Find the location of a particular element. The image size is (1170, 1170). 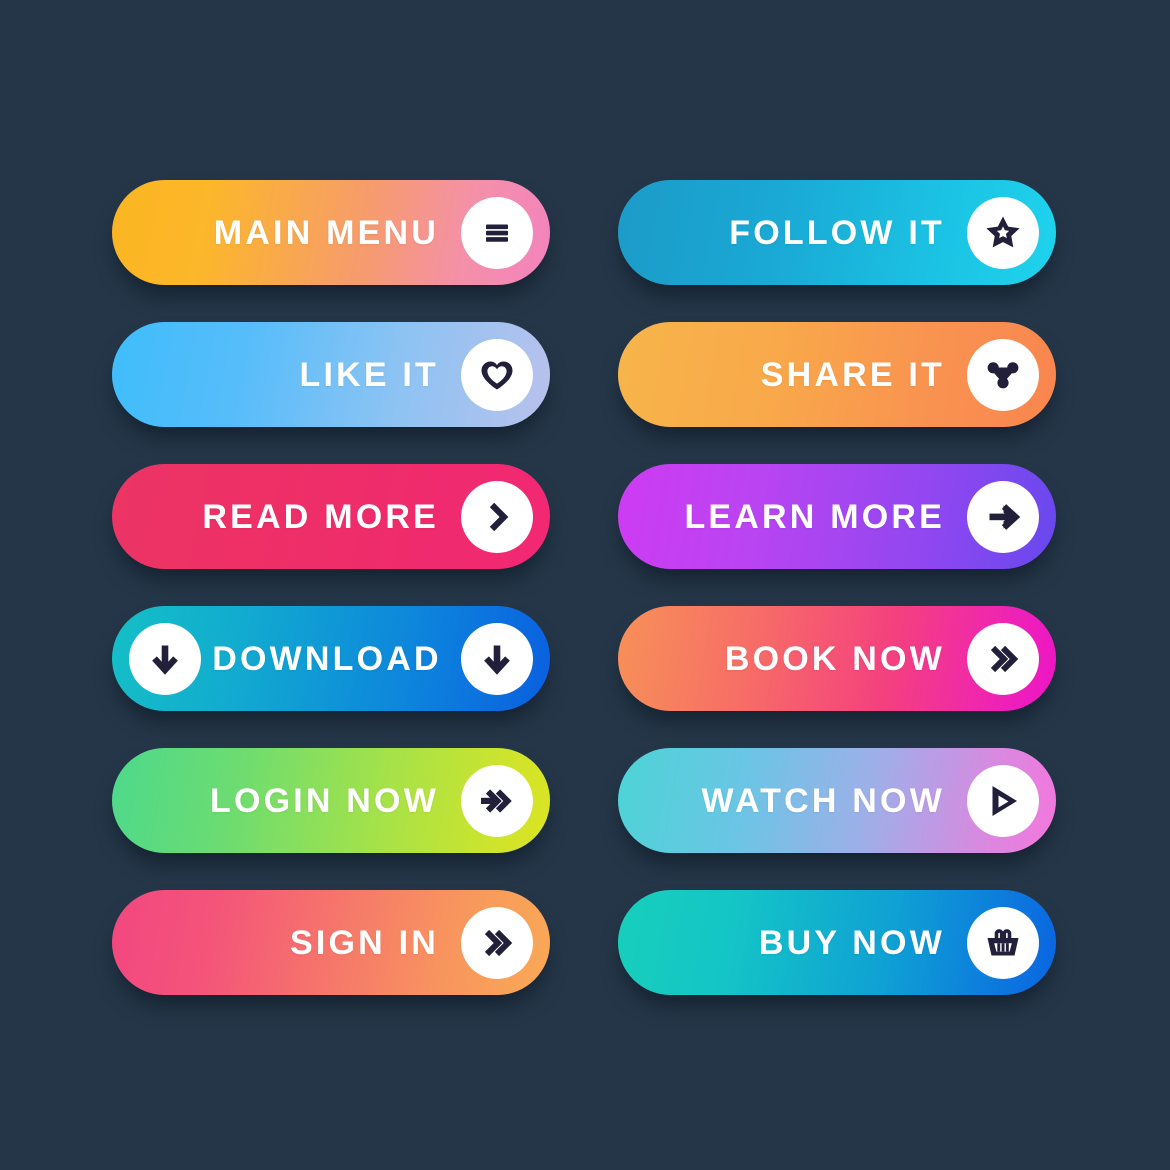

main-menu-label: Main Menu is located at coordinates (326, 232).